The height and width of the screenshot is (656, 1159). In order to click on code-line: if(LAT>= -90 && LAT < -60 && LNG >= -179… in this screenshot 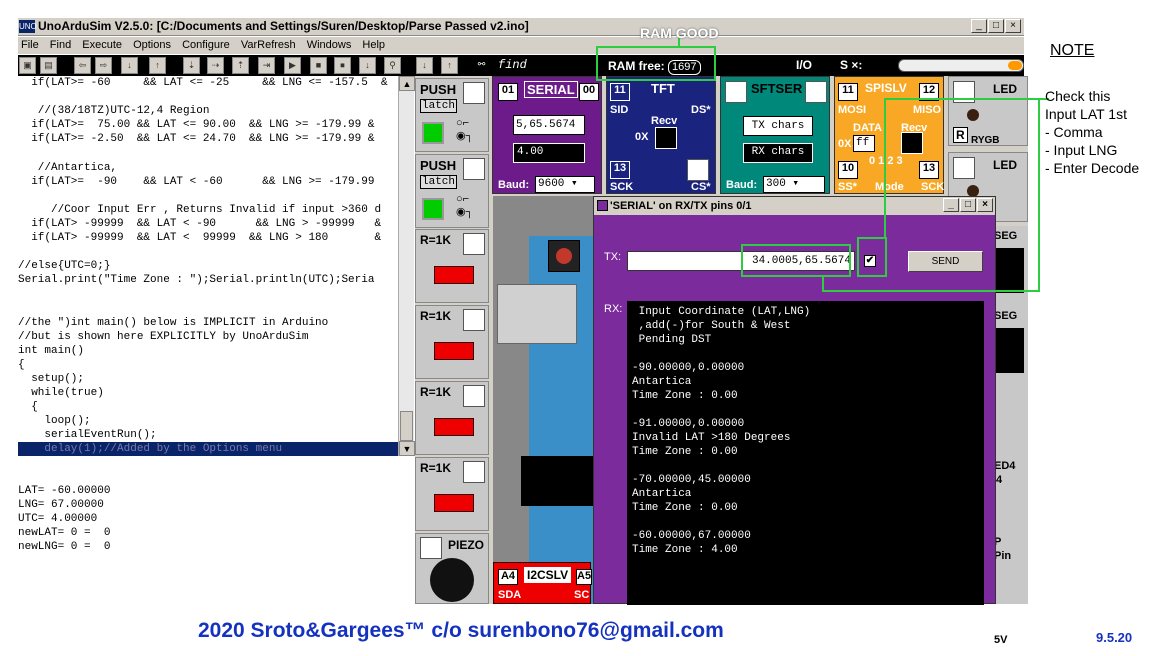, I will do `click(209, 182)`.